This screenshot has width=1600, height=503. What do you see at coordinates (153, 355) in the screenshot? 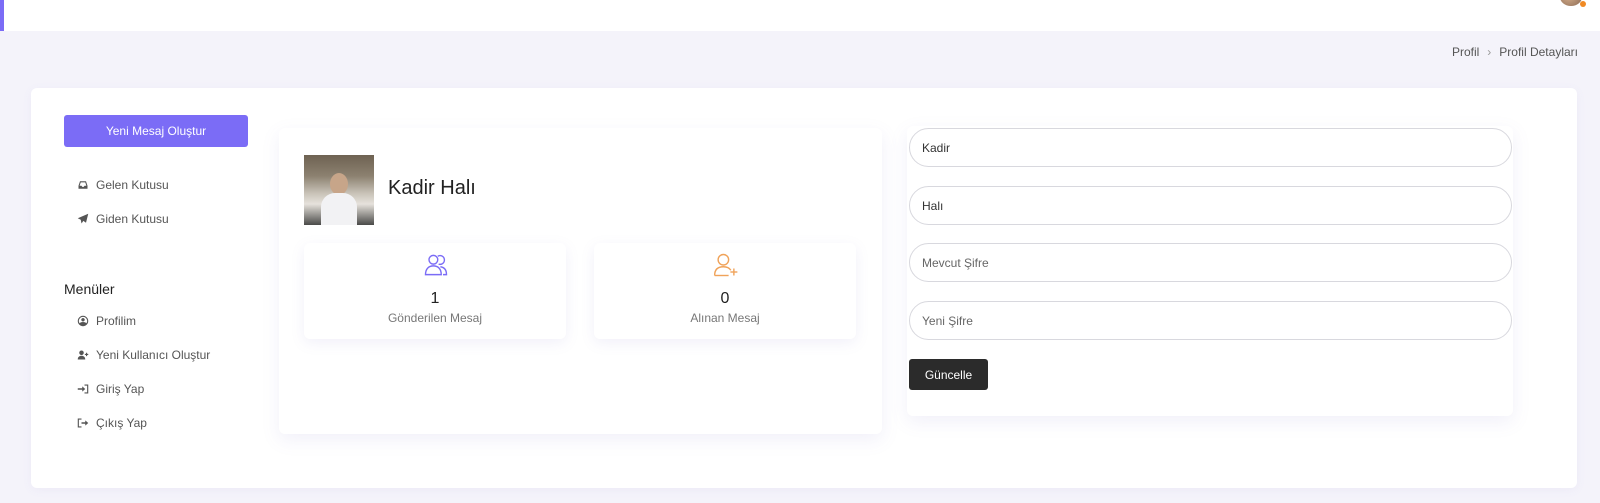
I see `sidebar-item-label: Yeni Kullanıcı Oluştur` at bounding box center [153, 355].